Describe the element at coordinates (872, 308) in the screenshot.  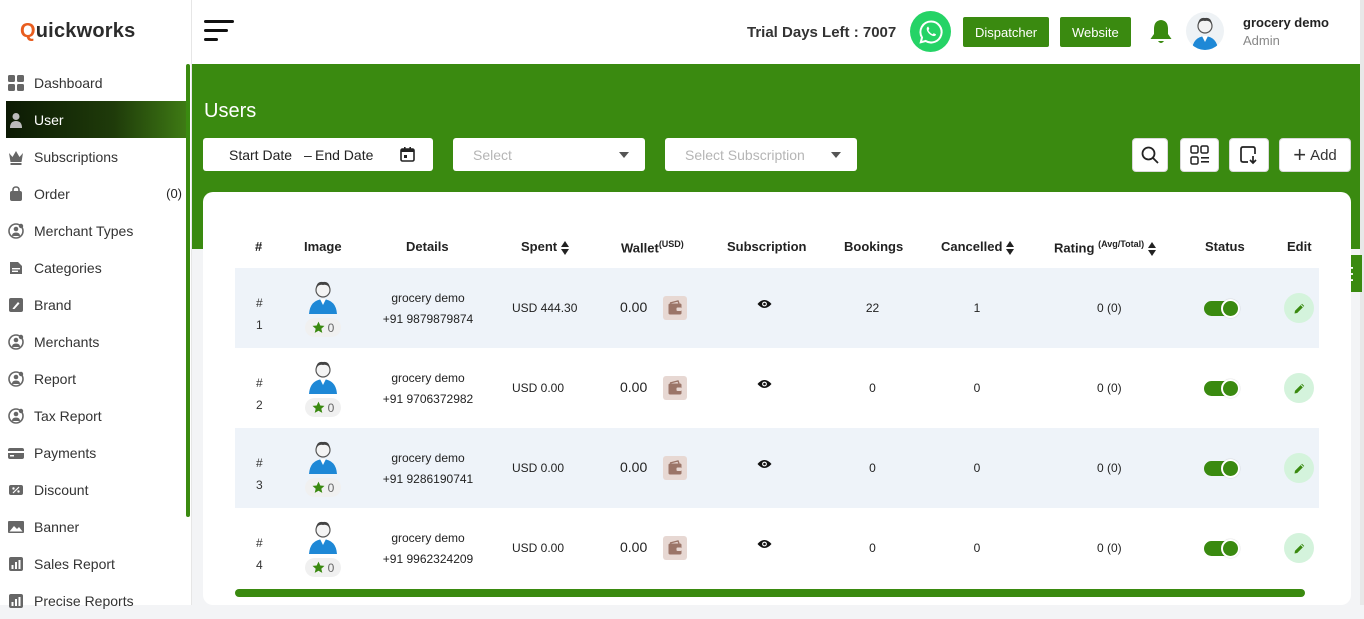
I see `bookings-value: 22` at that location.